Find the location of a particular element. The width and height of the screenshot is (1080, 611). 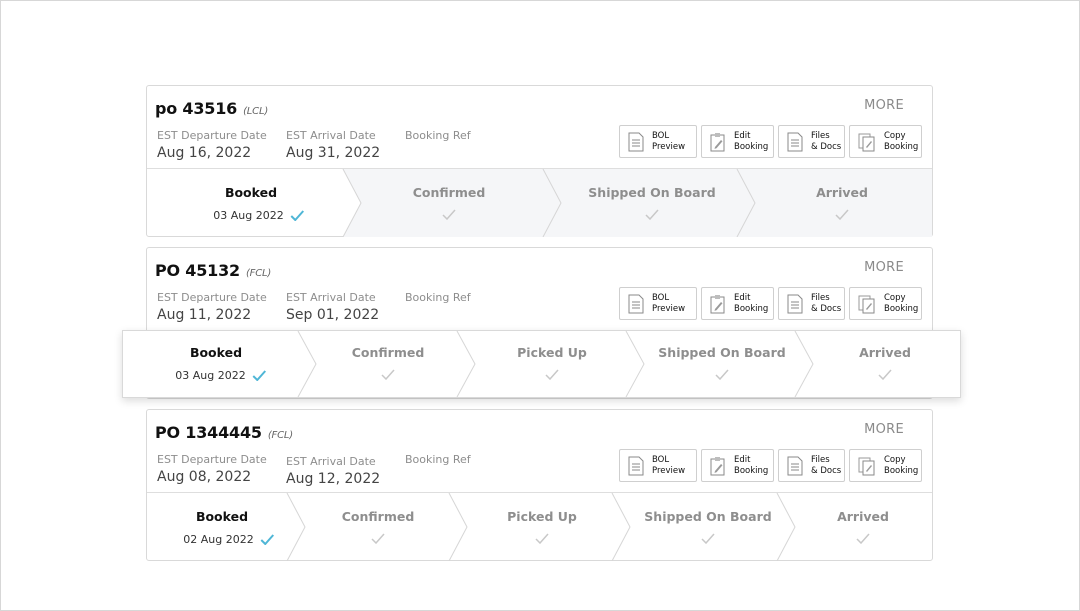

shipment-type: (FCL) is located at coordinates (280, 435).